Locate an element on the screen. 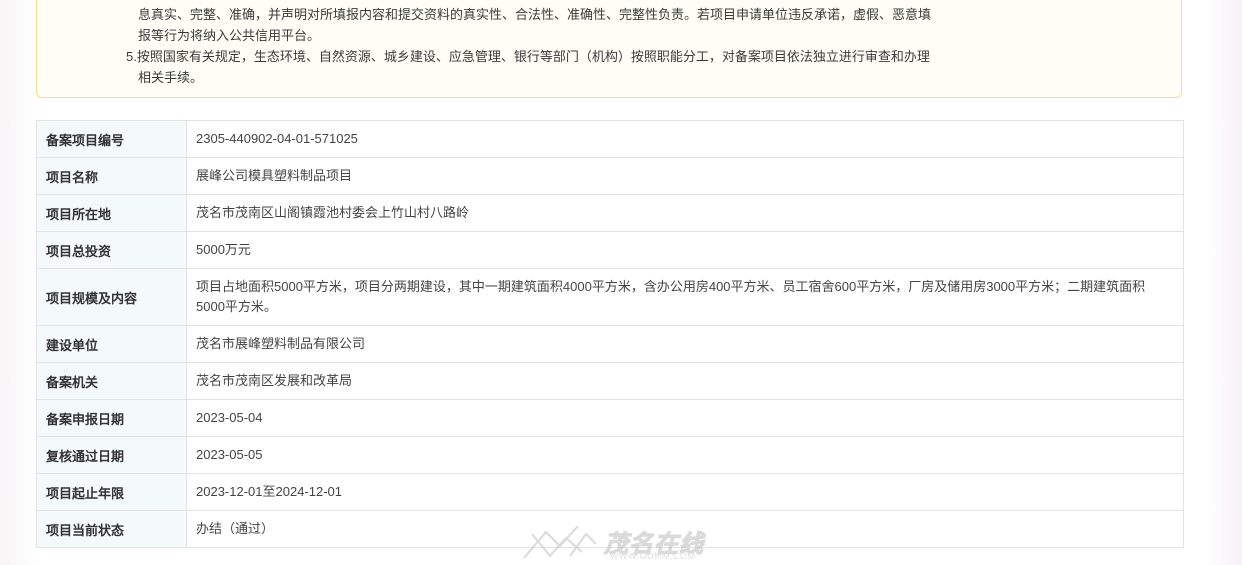 The image size is (1242, 565). row-value: 展峰公司模具塑料制品项目 is located at coordinates (685, 176).